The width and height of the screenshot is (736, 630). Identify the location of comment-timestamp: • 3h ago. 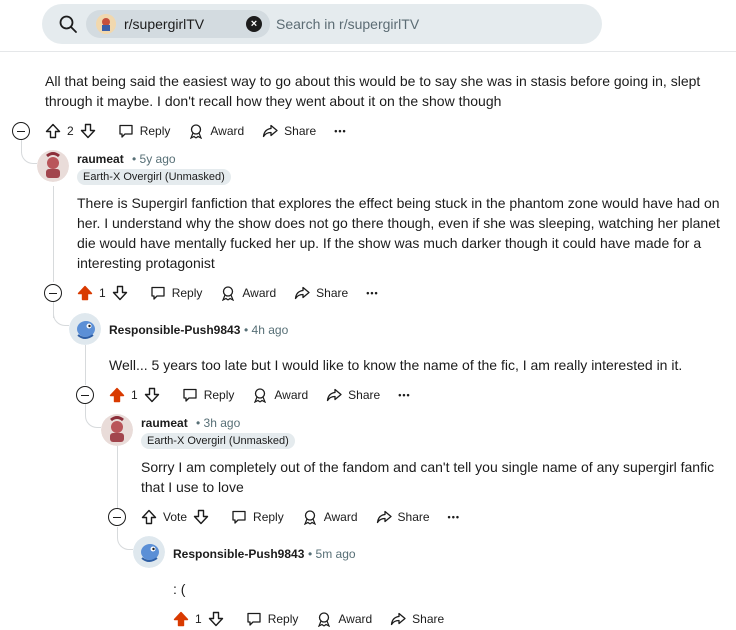
(218, 423).